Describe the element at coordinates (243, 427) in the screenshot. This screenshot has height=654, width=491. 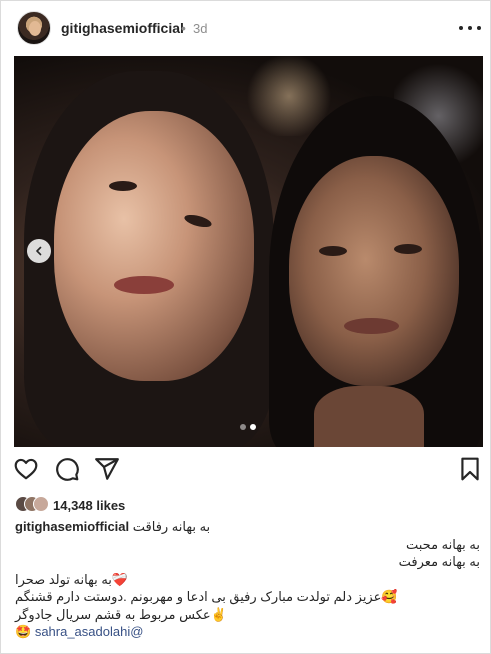
I see `carousel-dot` at that location.